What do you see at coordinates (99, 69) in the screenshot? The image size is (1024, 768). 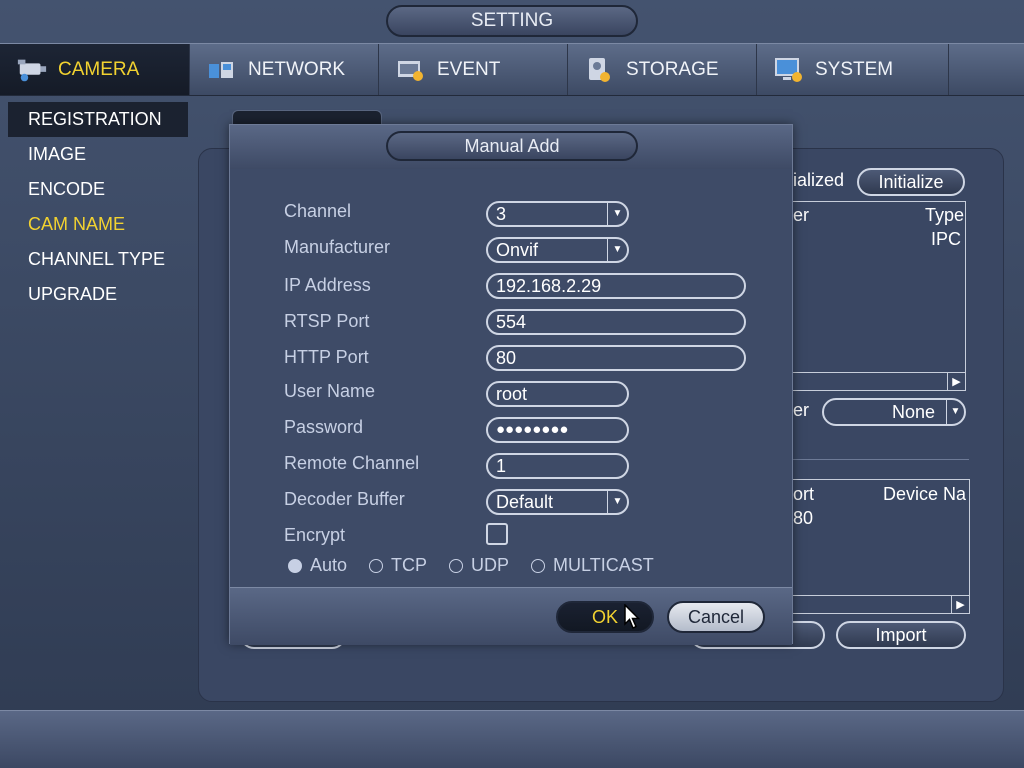 I see `tab-label: CAMERA` at bounding box center [99, 69].